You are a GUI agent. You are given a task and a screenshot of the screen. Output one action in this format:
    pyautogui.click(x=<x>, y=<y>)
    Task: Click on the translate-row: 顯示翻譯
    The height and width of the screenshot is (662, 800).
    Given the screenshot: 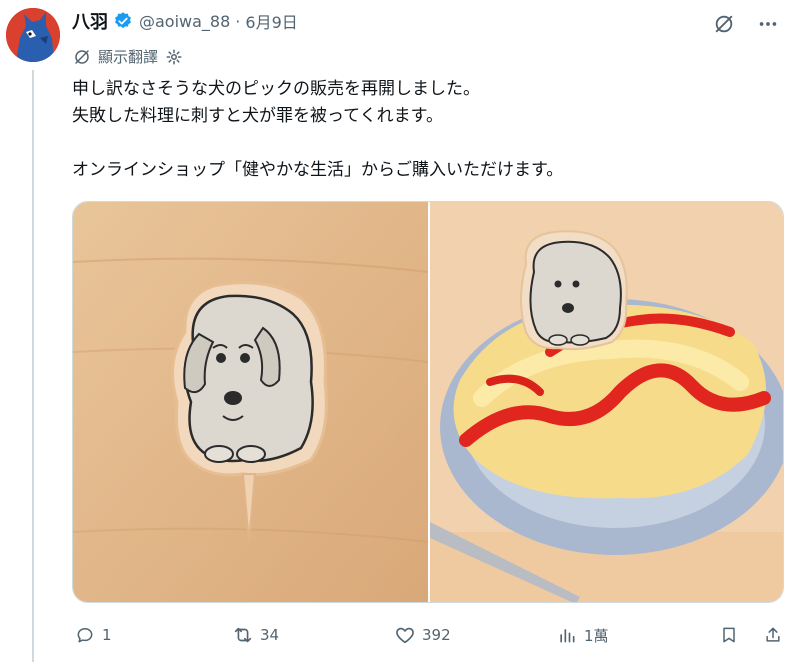 What is the action you would take?
    pyautogui.click(x=128, y=56)
    